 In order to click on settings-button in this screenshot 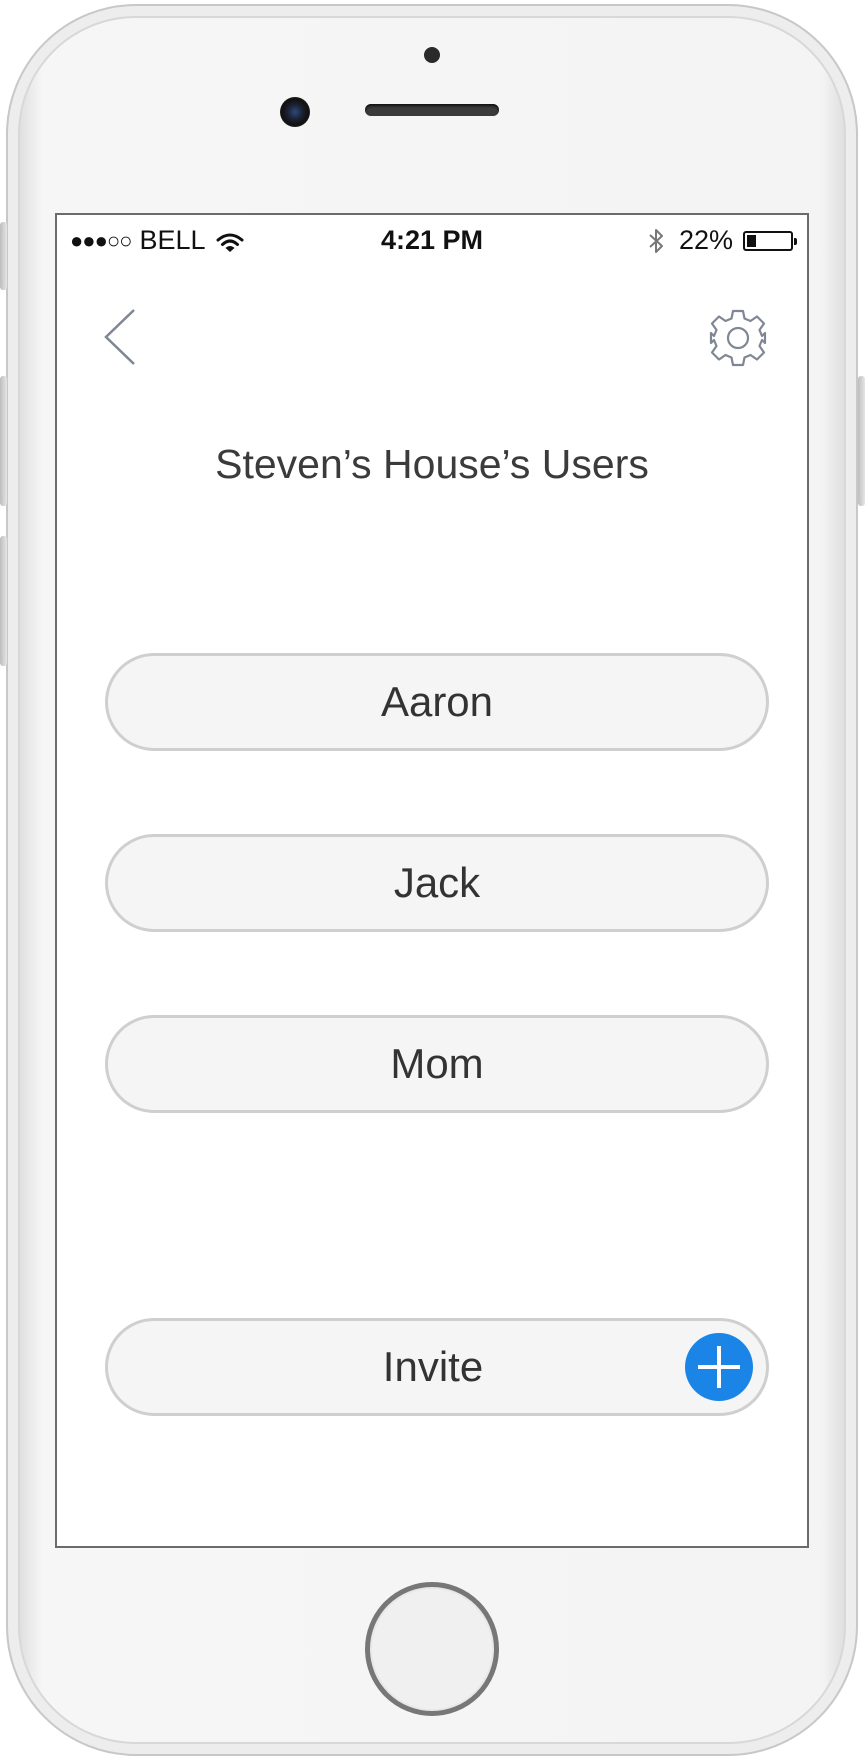, I will do `click(738, 338)`.